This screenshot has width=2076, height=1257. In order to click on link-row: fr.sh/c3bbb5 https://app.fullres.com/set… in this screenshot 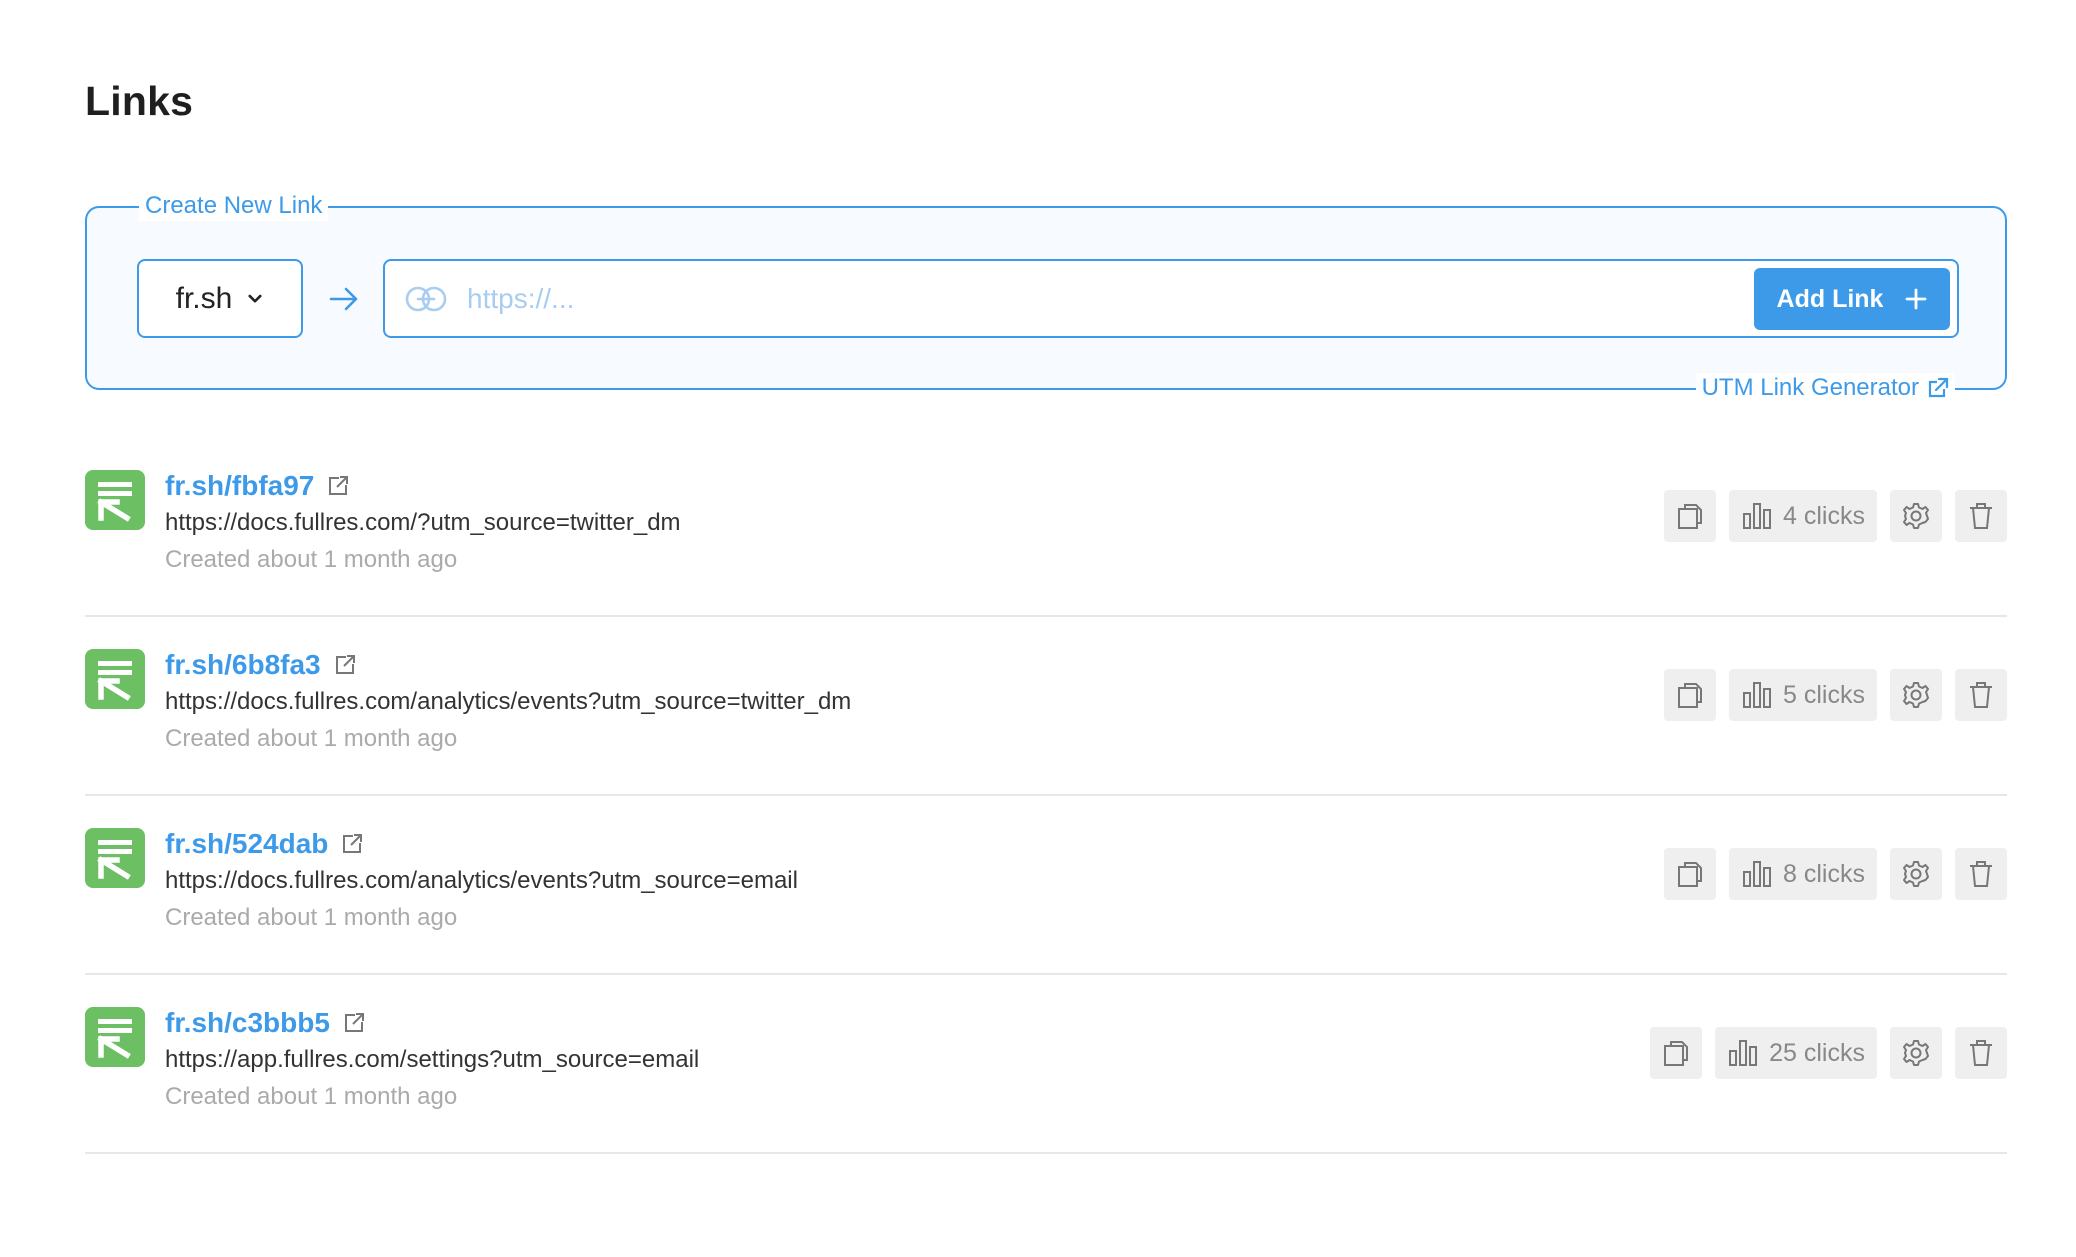, I will do `click(1046, 1064)`.